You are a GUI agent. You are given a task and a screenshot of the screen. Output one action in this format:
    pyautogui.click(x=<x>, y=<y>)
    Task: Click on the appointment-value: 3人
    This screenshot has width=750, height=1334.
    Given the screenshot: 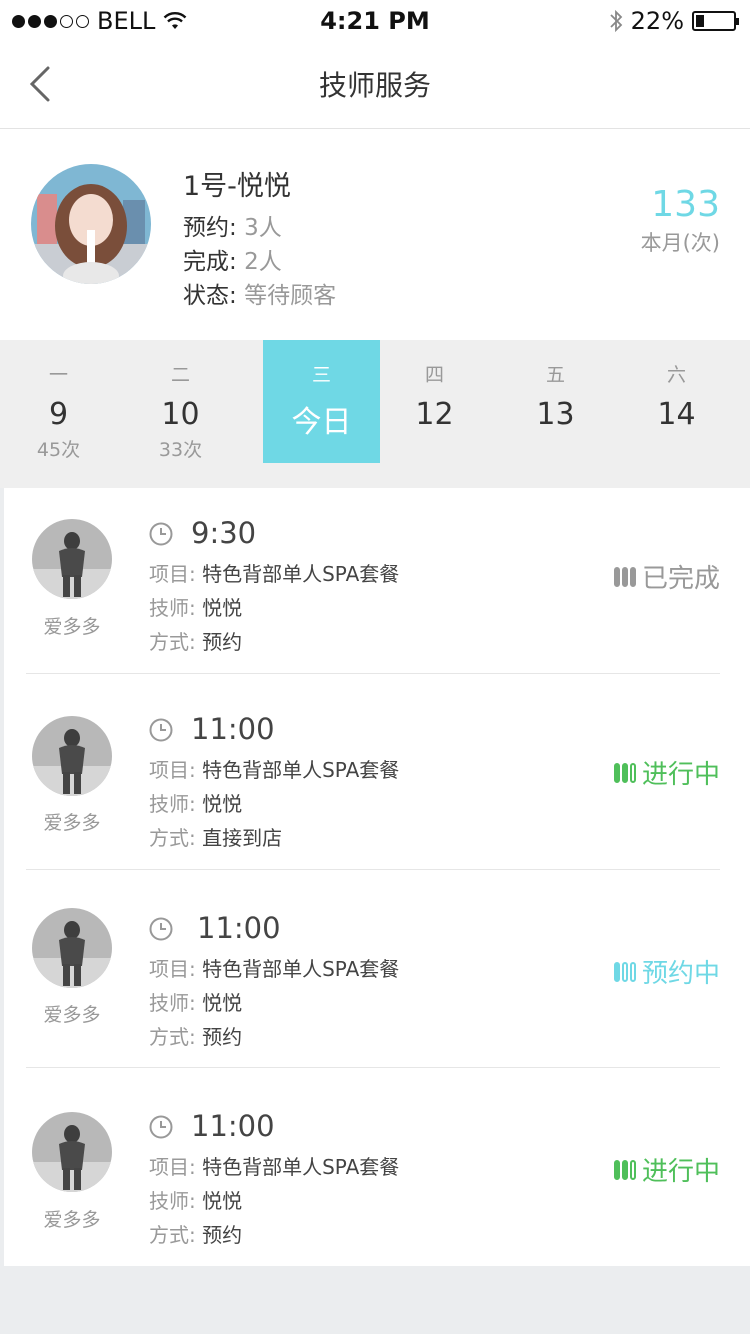 What is the action you would take?
    pyautogui.click(x=263, y=228)
    